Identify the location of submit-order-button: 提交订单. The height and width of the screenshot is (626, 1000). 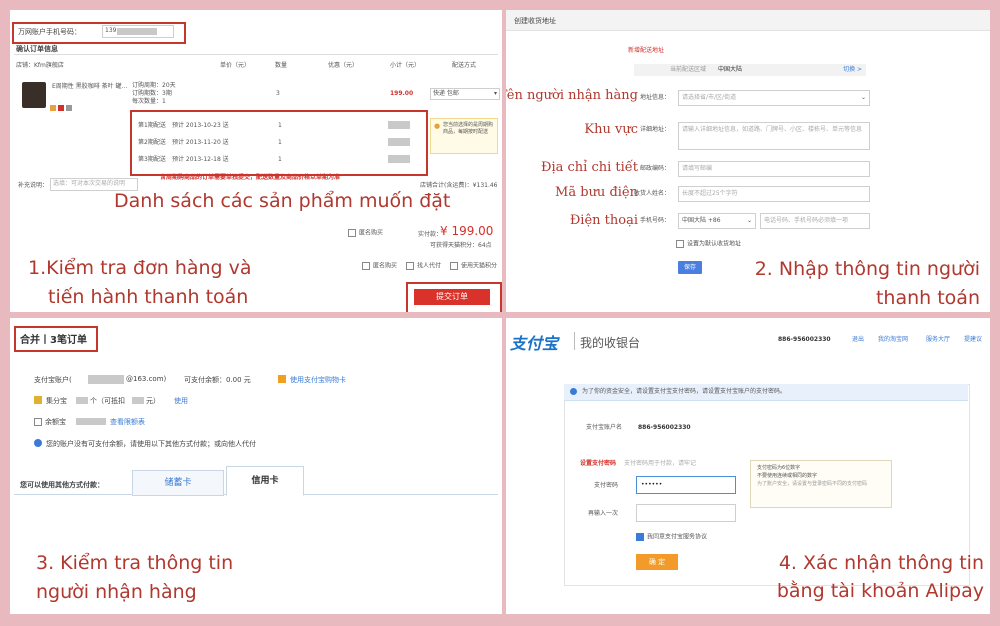
(452, 297).